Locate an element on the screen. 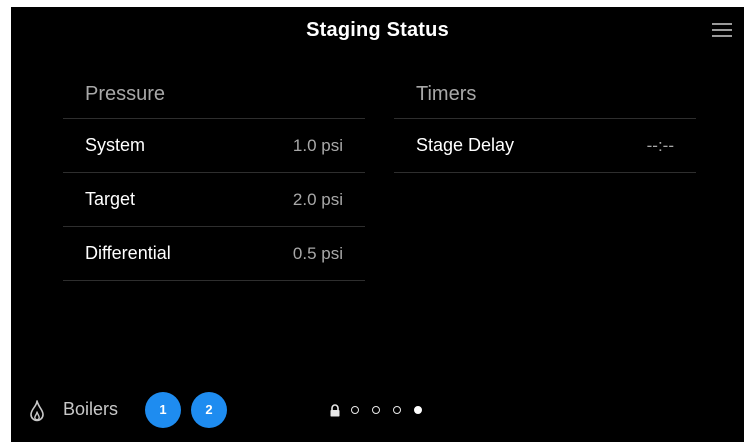 This screenshot has height=442, width=744. menu-icon is located at coordinates (722, 24).